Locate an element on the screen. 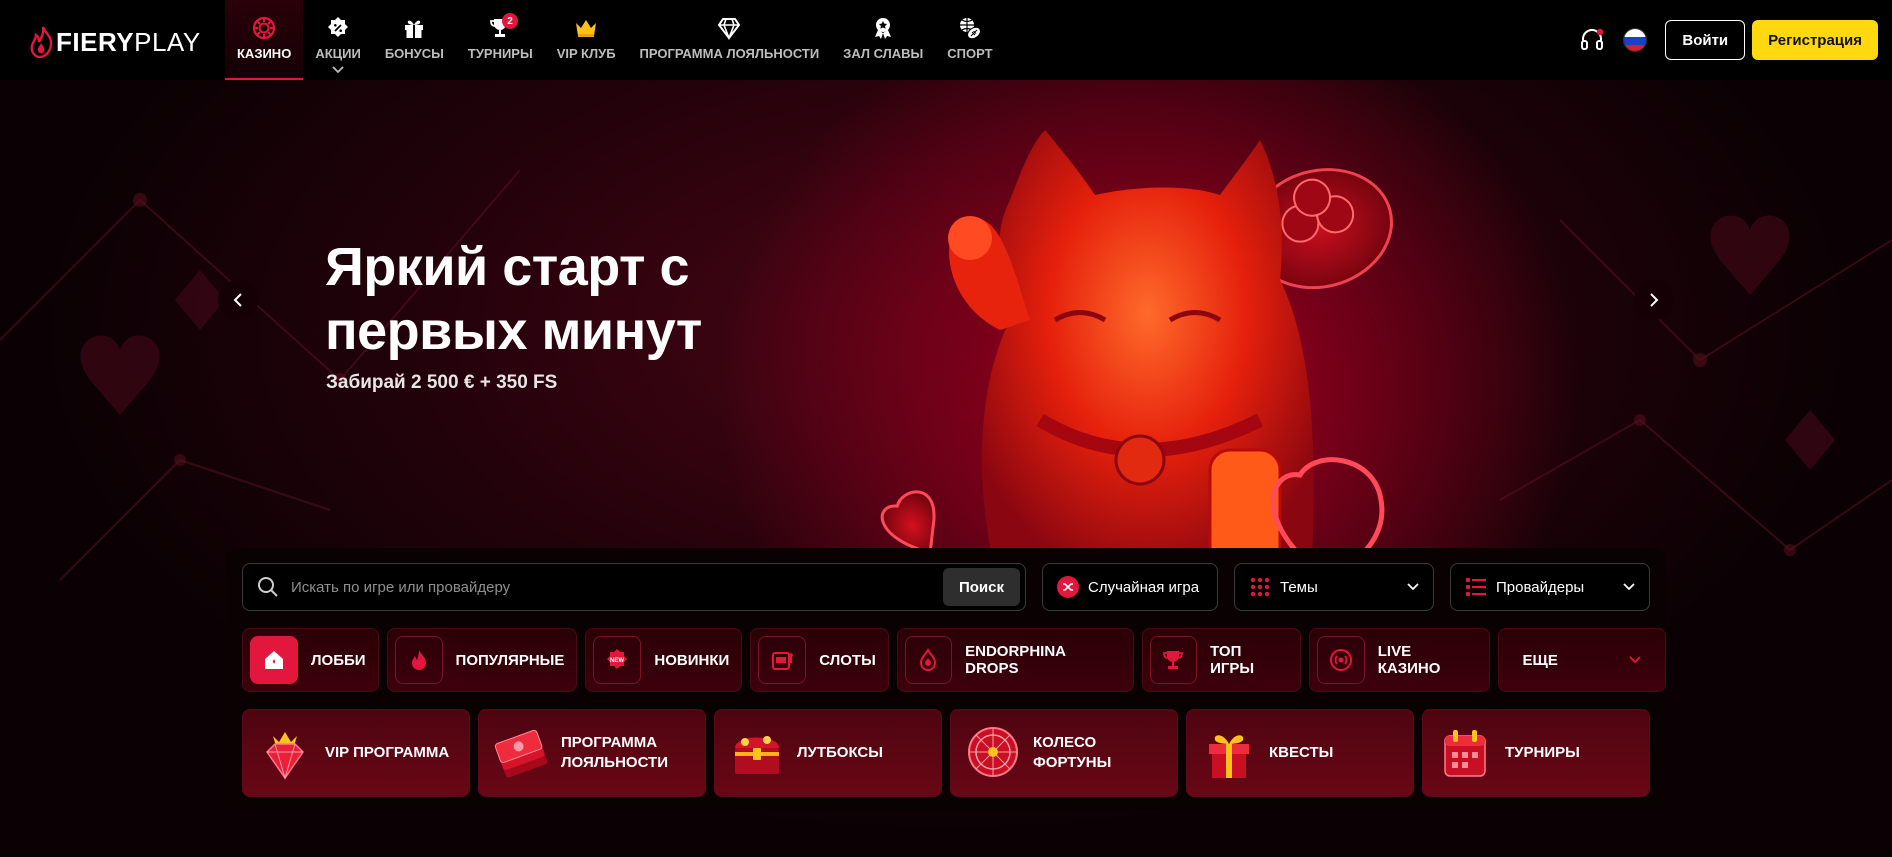 The image size is (1892, 857). themes-dropdown: Темы is located at coordinates (1334, 587).